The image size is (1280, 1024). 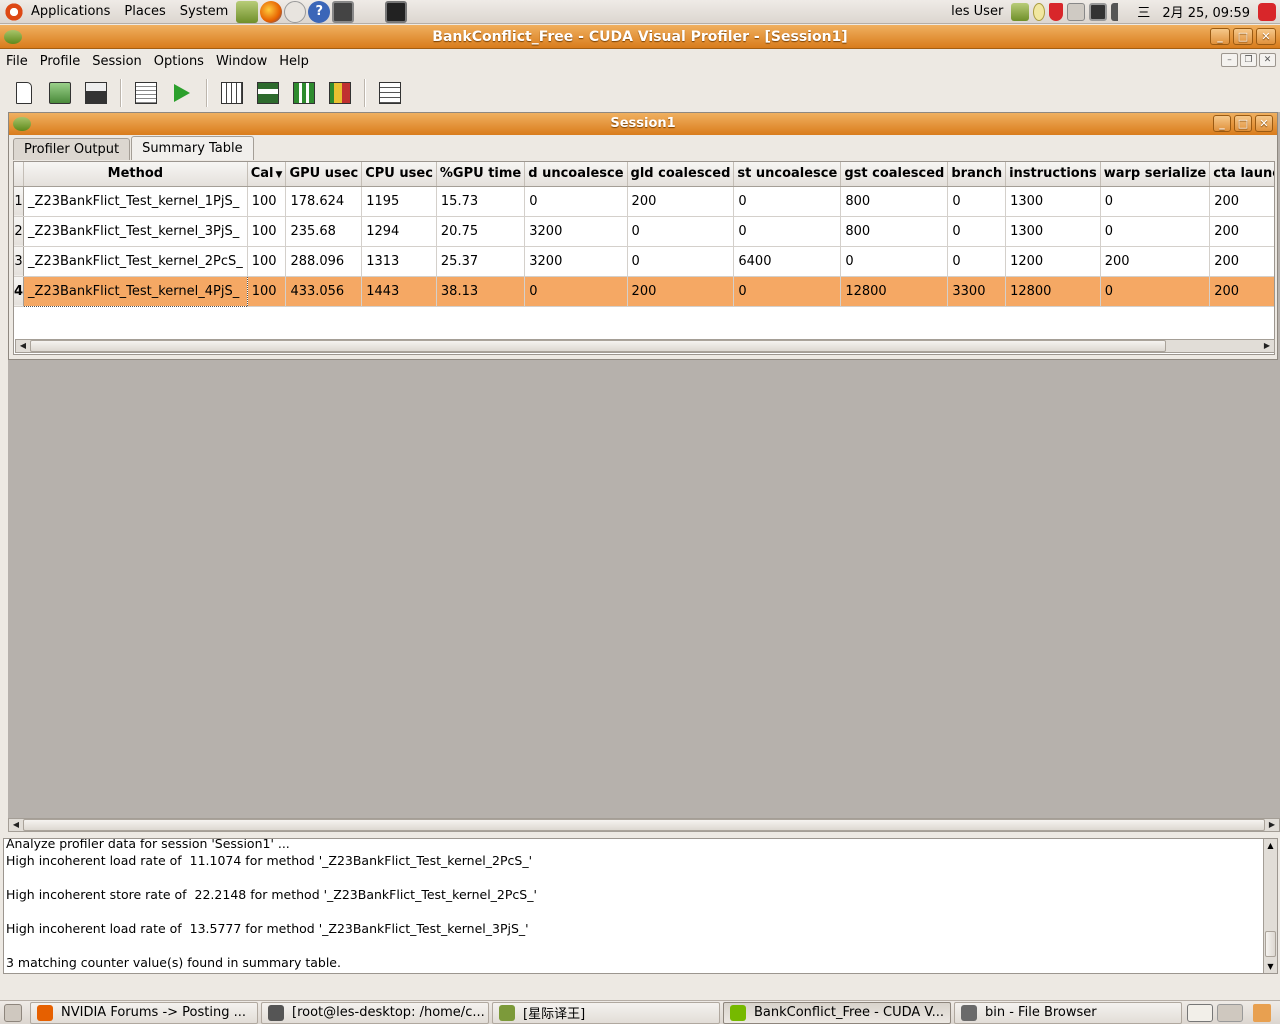 What do you see at coordinates (1270, 906) in the screenshot?
I see `log-vertical-scrollbar: ▲ ▼` at bounding box center [1270, 906].